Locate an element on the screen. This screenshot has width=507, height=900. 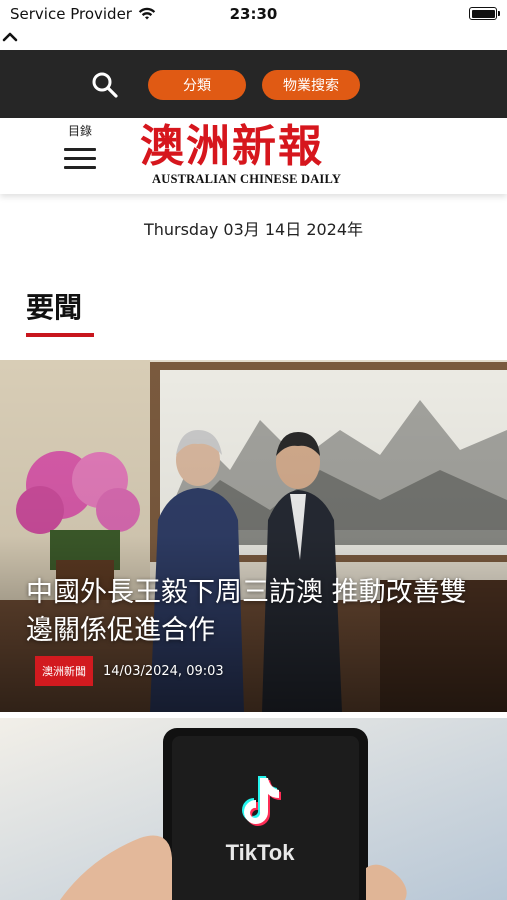
battery-icon is located at coordinates (484, 13).